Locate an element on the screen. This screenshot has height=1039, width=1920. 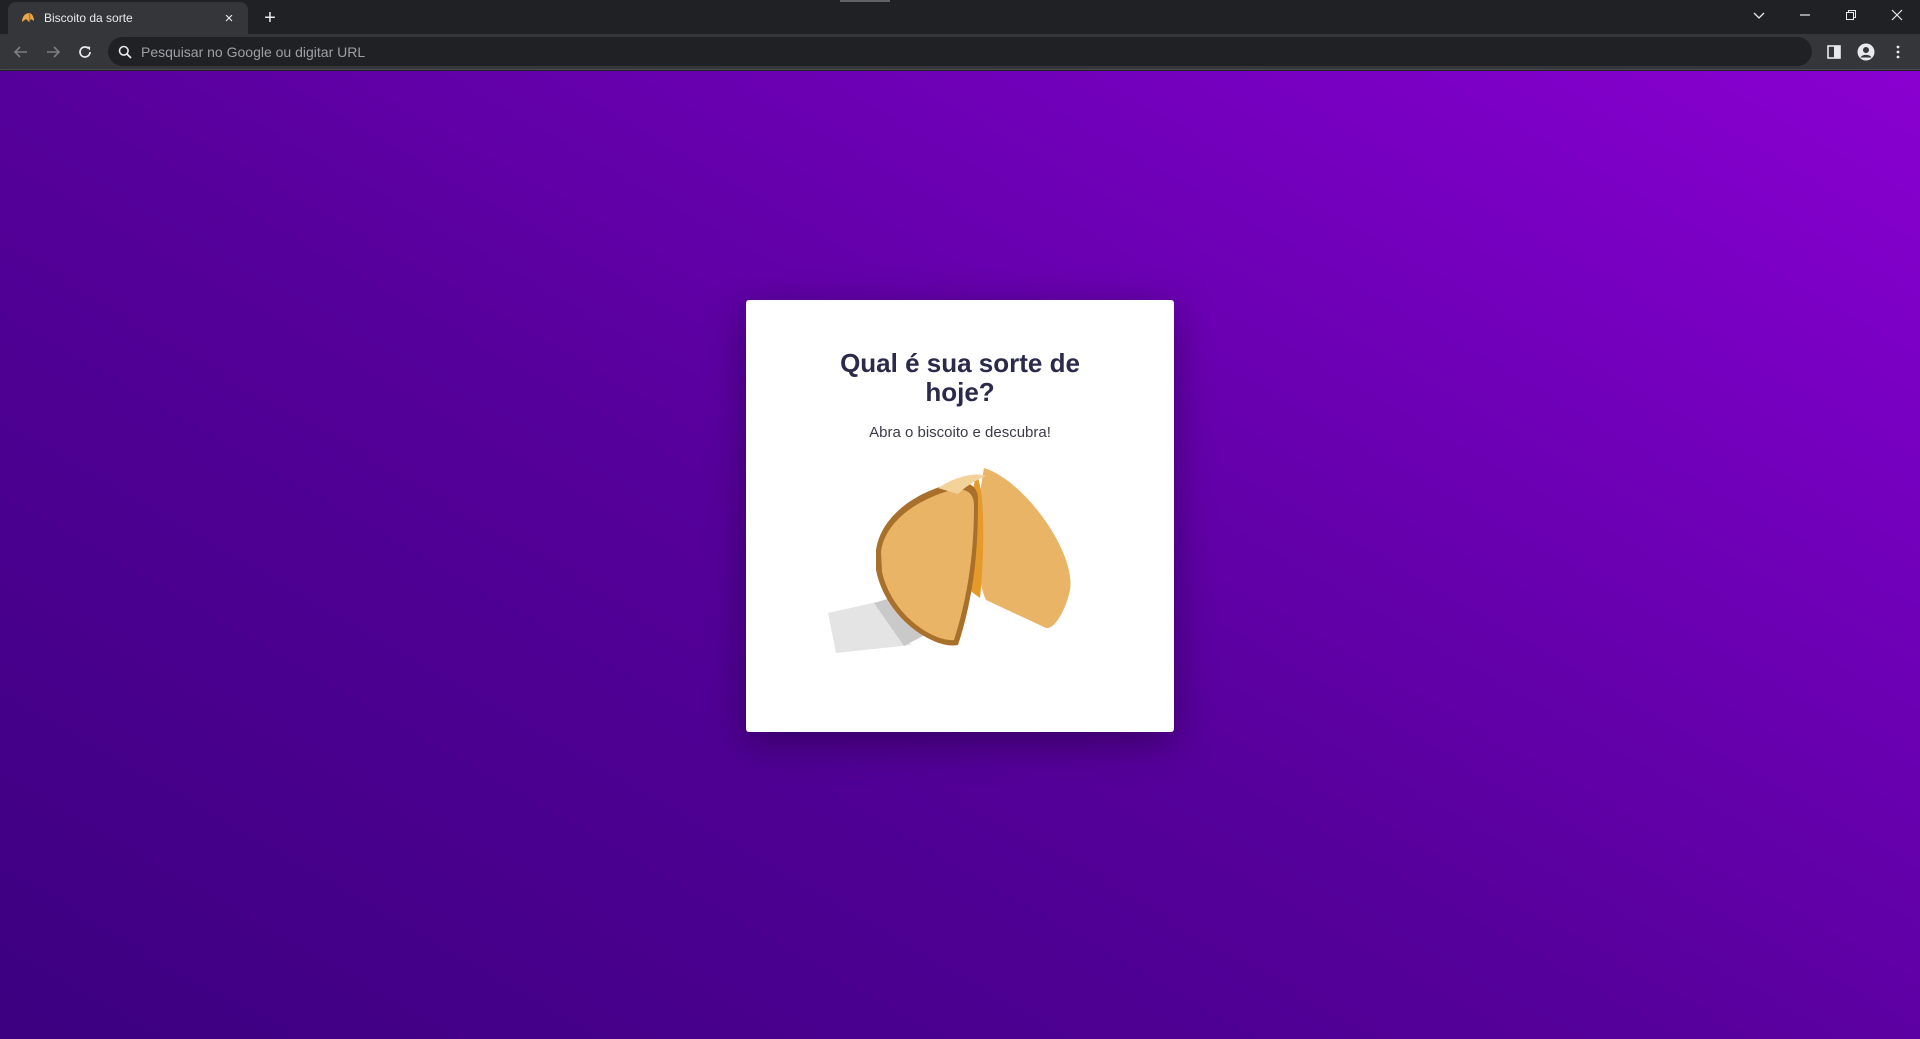
chevron-down-icon is located at coordinates (1759, 15).